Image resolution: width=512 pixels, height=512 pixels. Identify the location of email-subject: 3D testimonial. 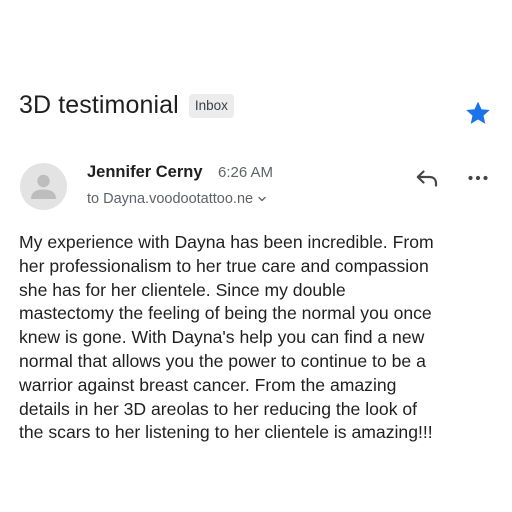
(99, 105).